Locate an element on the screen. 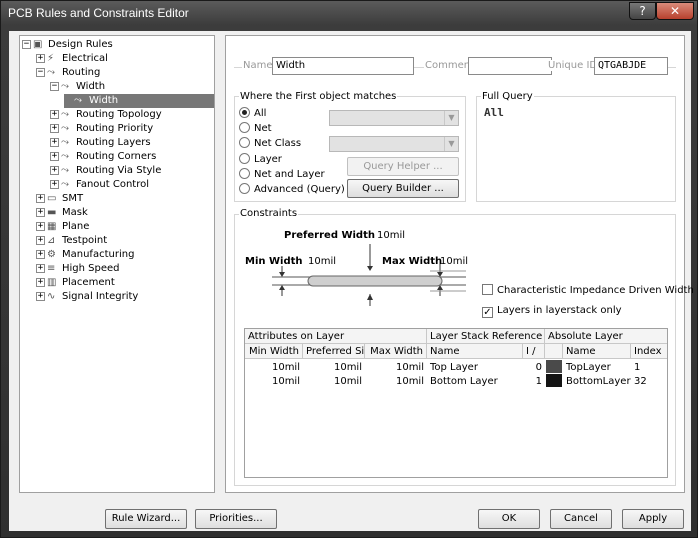 The image size is (698, 538). col-name: Name is located at coordinates (475, 351).